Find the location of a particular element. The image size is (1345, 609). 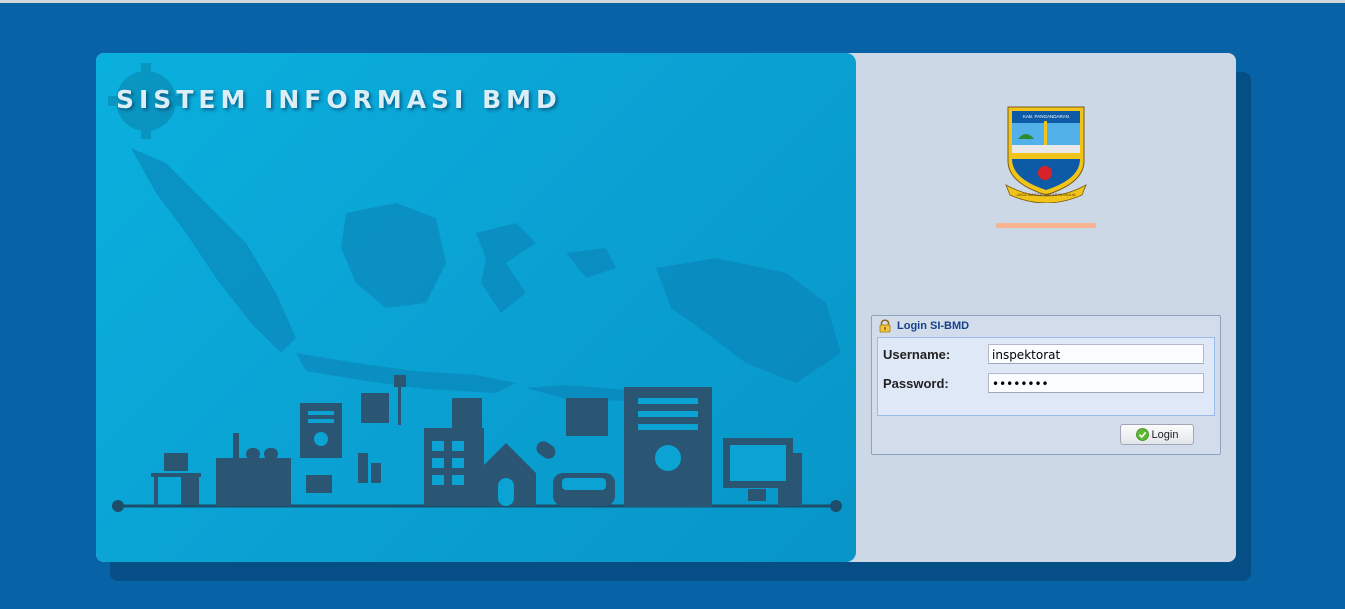

emblem-ribbon-text: JAGA MARGA MAKARYA MULIA is located at coordinates (1046, 194).